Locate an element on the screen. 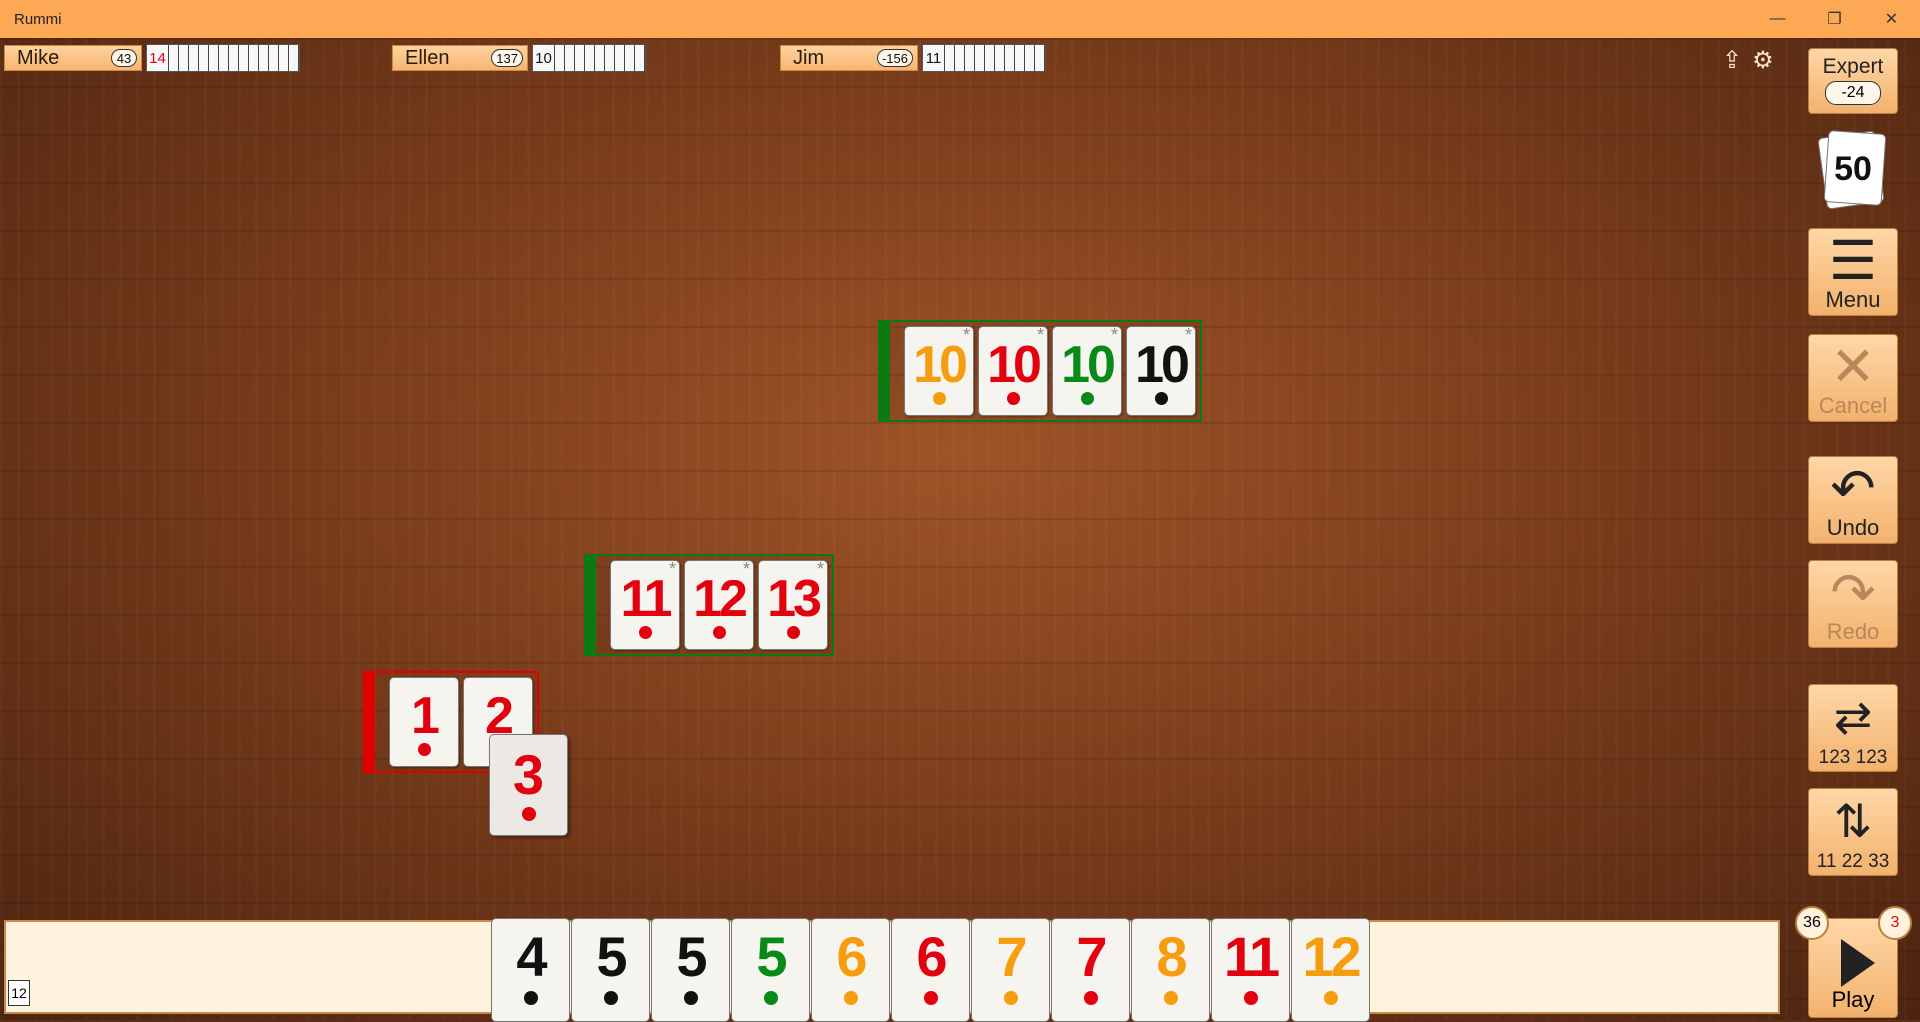 The image size is (1920, 1022). tile-number: 3 is located at coordinates (528, 774).